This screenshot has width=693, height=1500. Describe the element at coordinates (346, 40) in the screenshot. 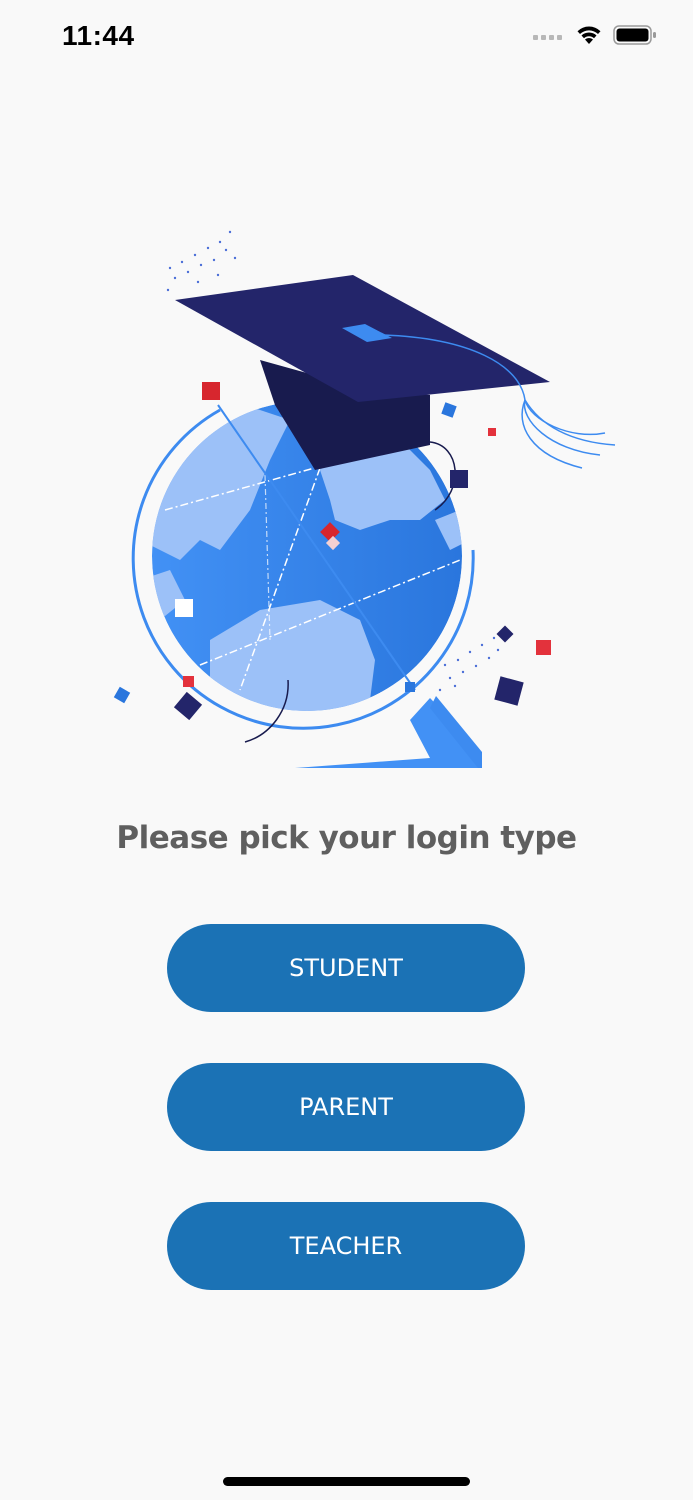

I see `status-bar: 11:44` at that location.